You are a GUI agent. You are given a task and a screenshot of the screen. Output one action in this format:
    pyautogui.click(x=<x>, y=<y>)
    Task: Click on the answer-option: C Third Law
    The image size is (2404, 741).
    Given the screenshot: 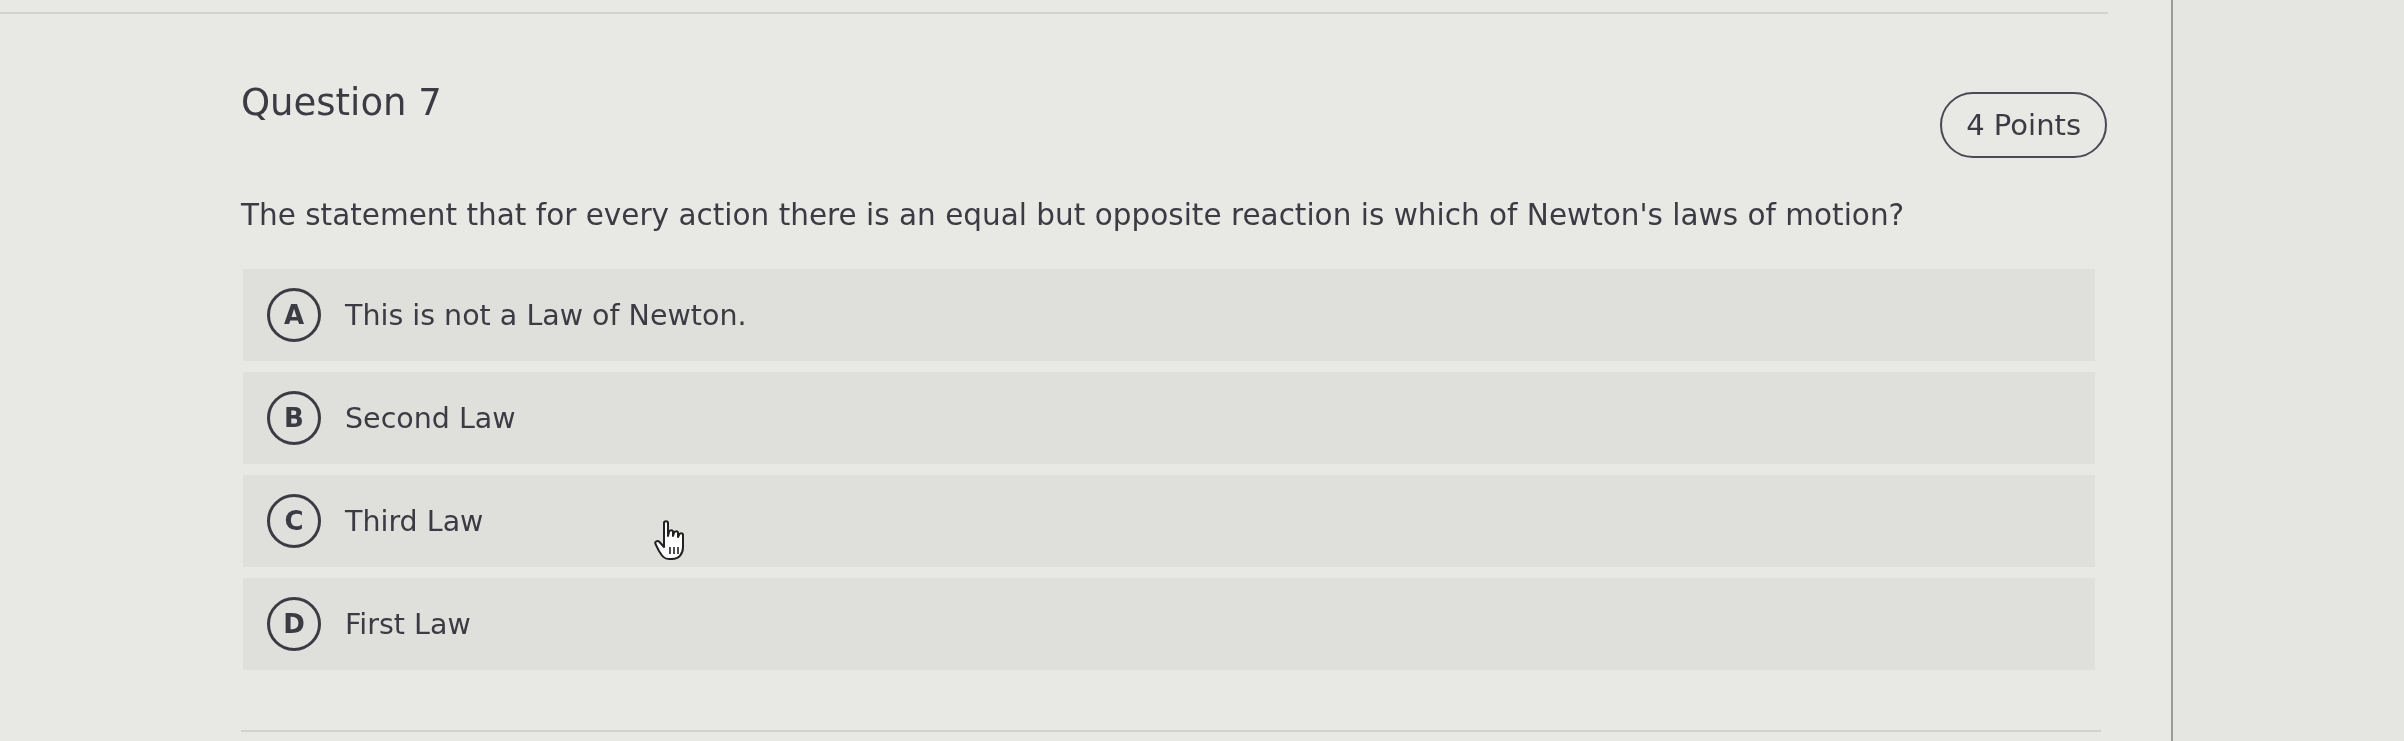 What is the action you would take?
    pyautogui.click(x=1169, y=521)
    